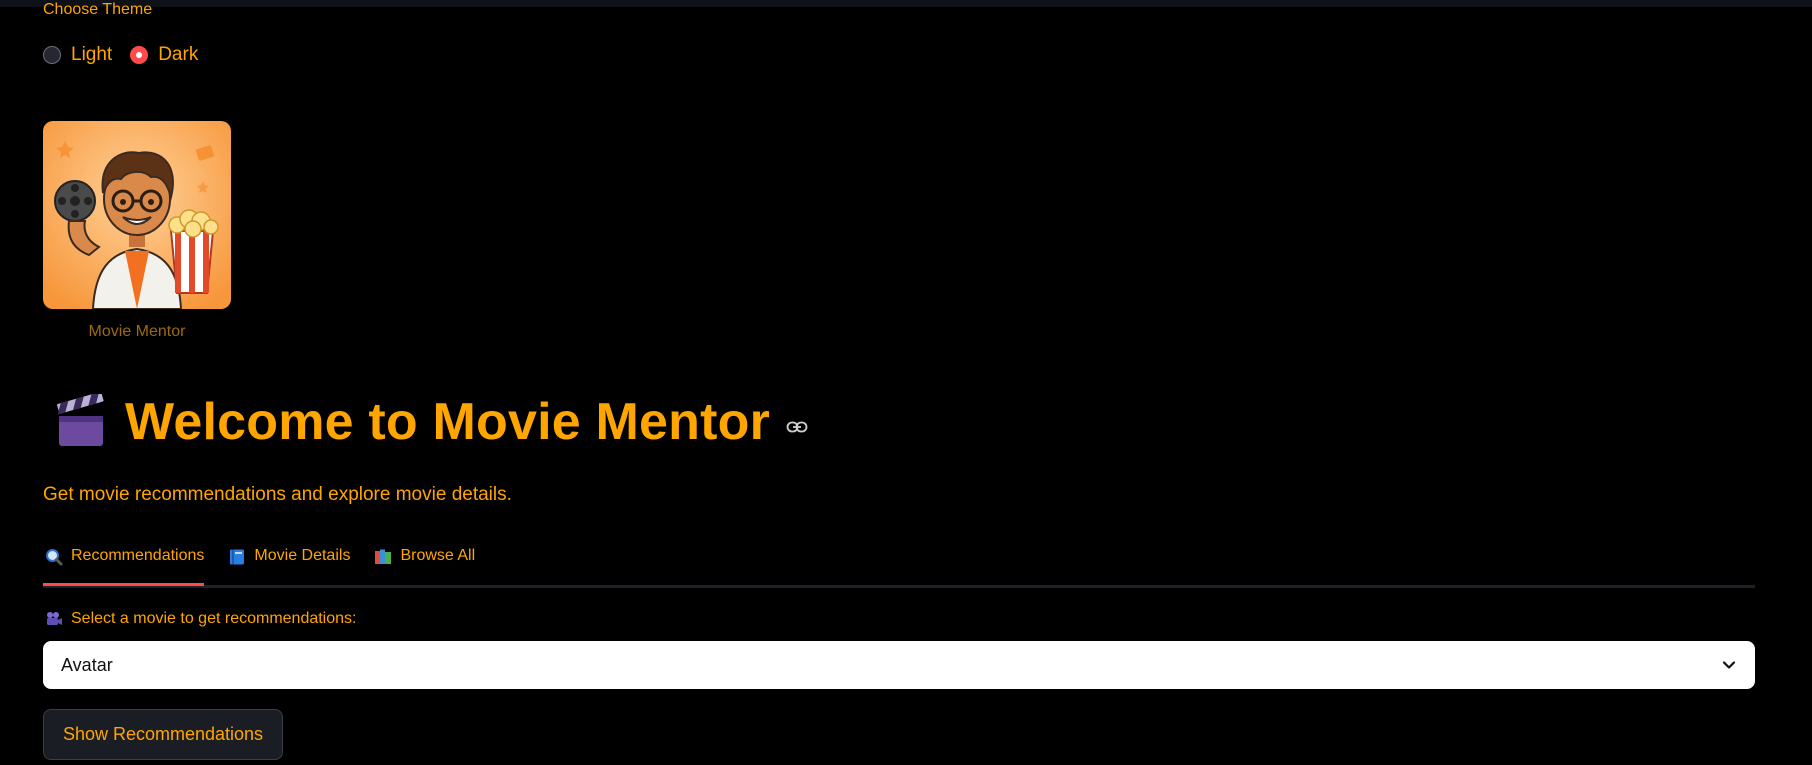  Describe the element at coordinates (138, 555) in the screenshot. I see `tab-recommendations-label: Recommendations` at that location.